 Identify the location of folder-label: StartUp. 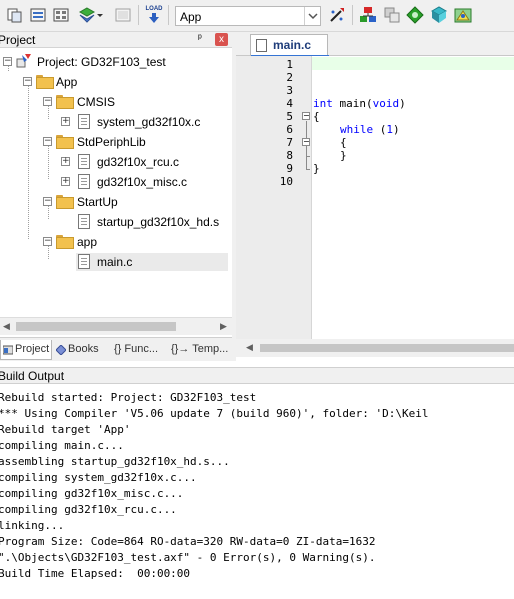
(97, 202).